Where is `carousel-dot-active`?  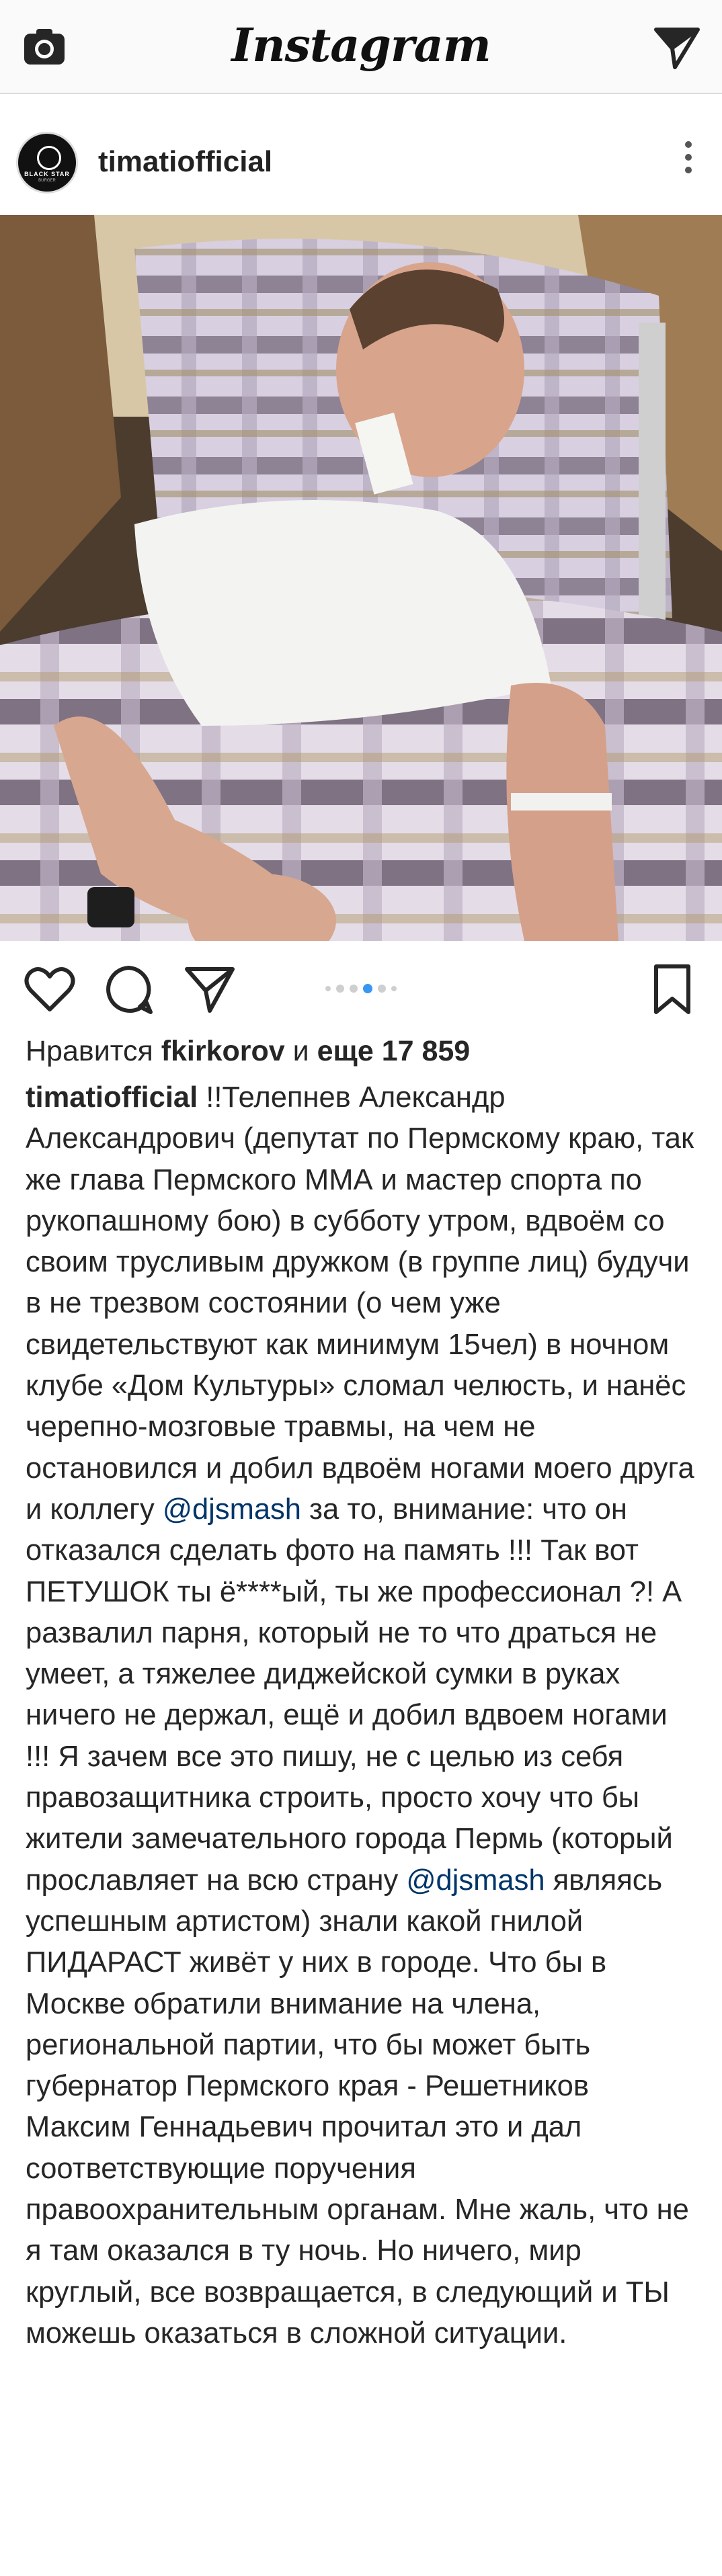
carousel-dot-active is located at coordinates (367, 988).